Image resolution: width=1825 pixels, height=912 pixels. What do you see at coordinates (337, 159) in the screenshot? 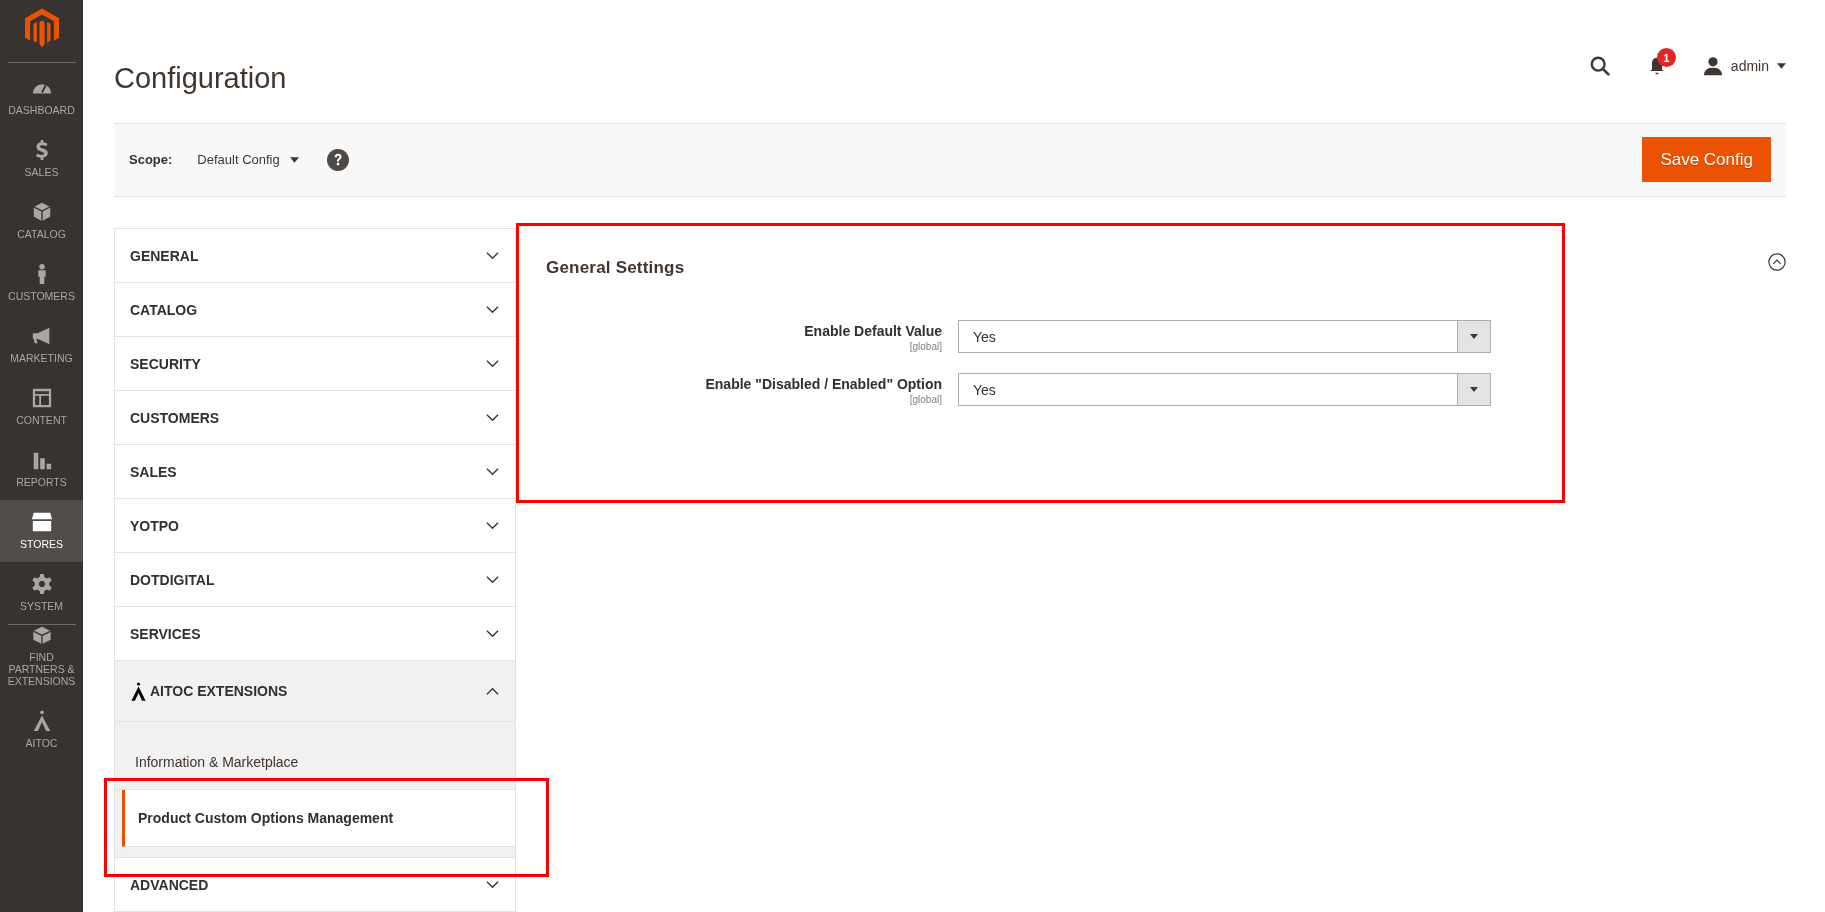
I see `help-icon` at bounding box center [337, 159].